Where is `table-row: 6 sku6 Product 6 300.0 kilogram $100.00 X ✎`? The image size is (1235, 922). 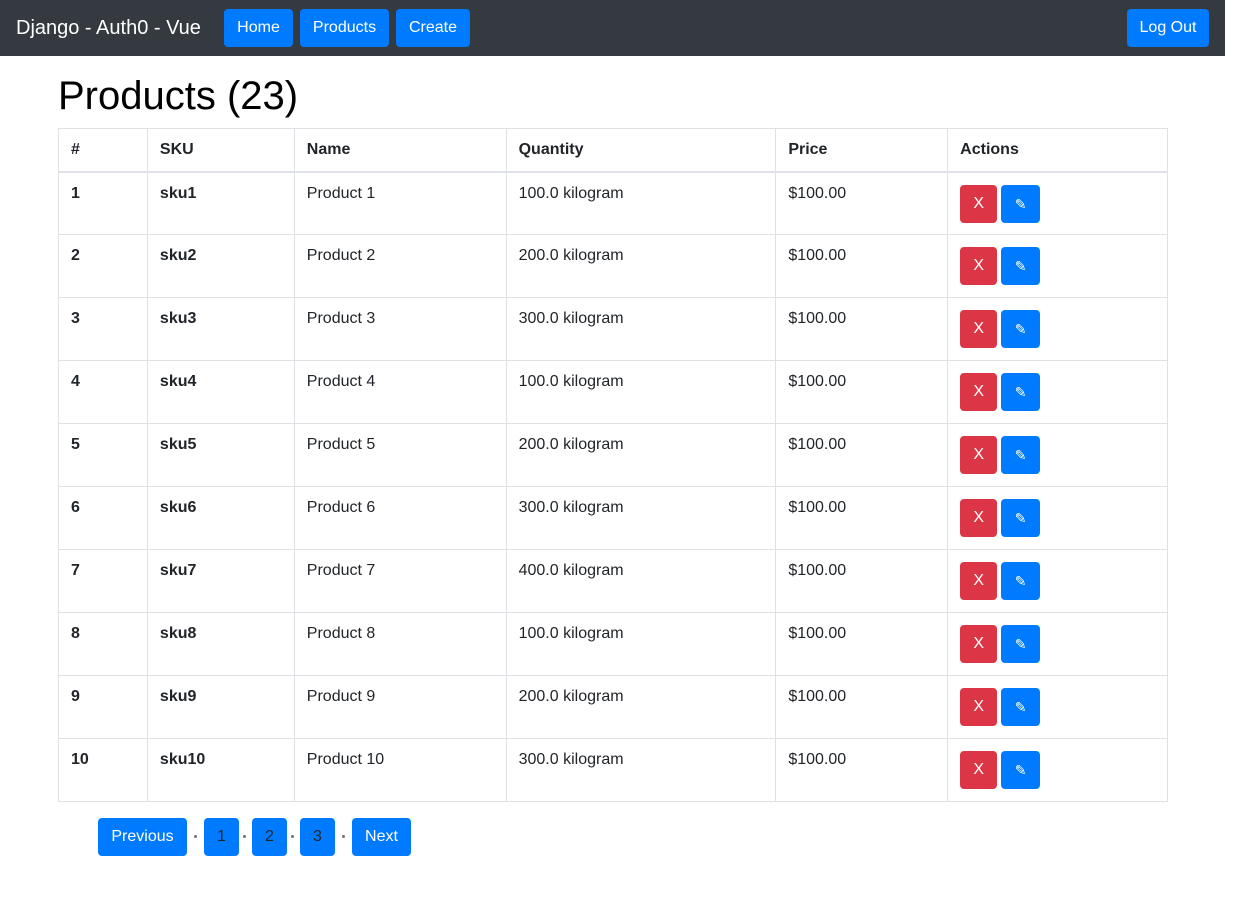
table-row: 6 sku6 Product 6 300.0 kilogram $100.00 X ✎ is located at coordinates (613, 518).